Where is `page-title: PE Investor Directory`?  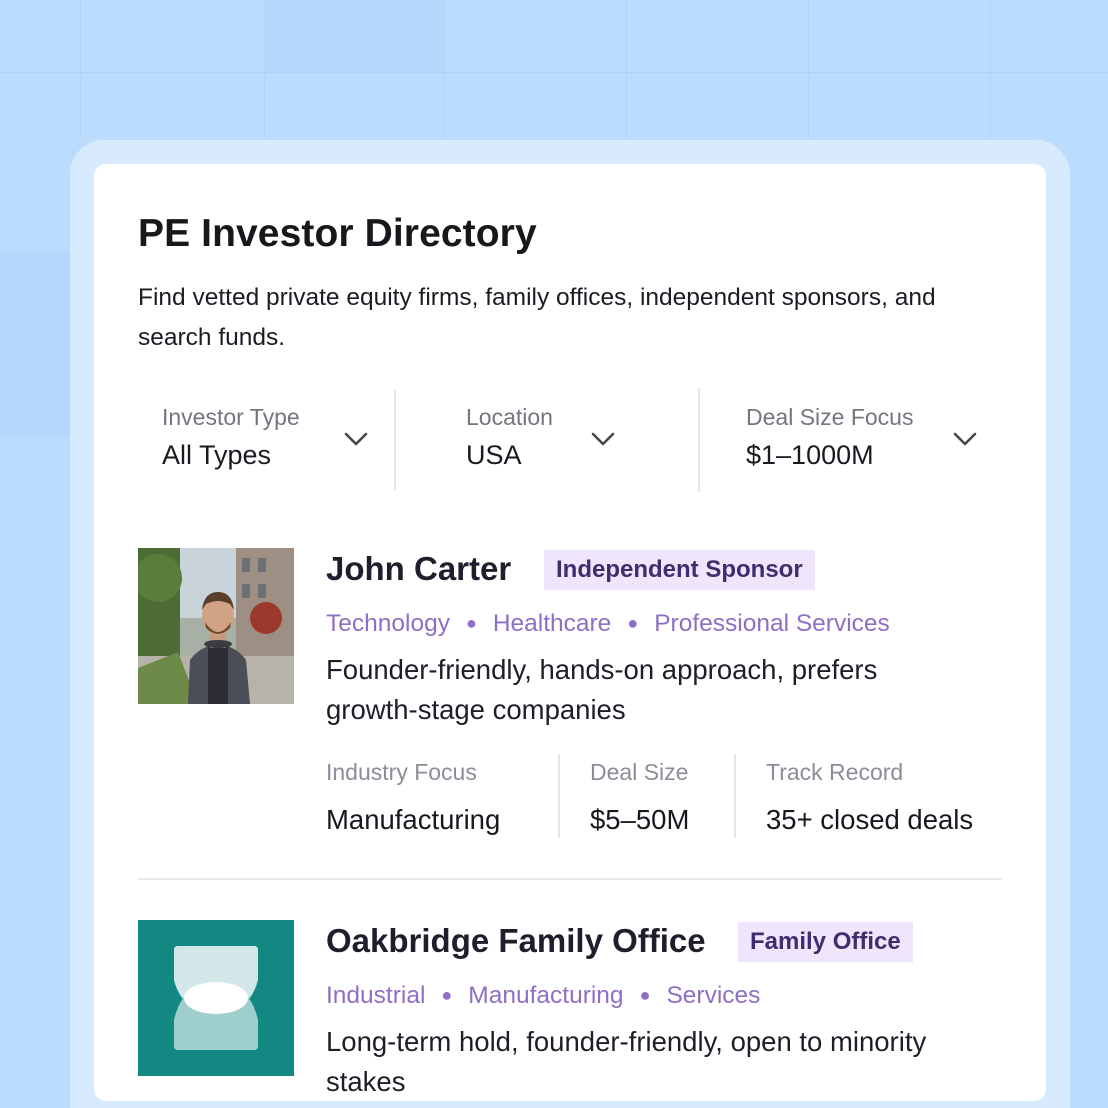 page-title: PE Investor Directory is located at coordinates (337, 233).